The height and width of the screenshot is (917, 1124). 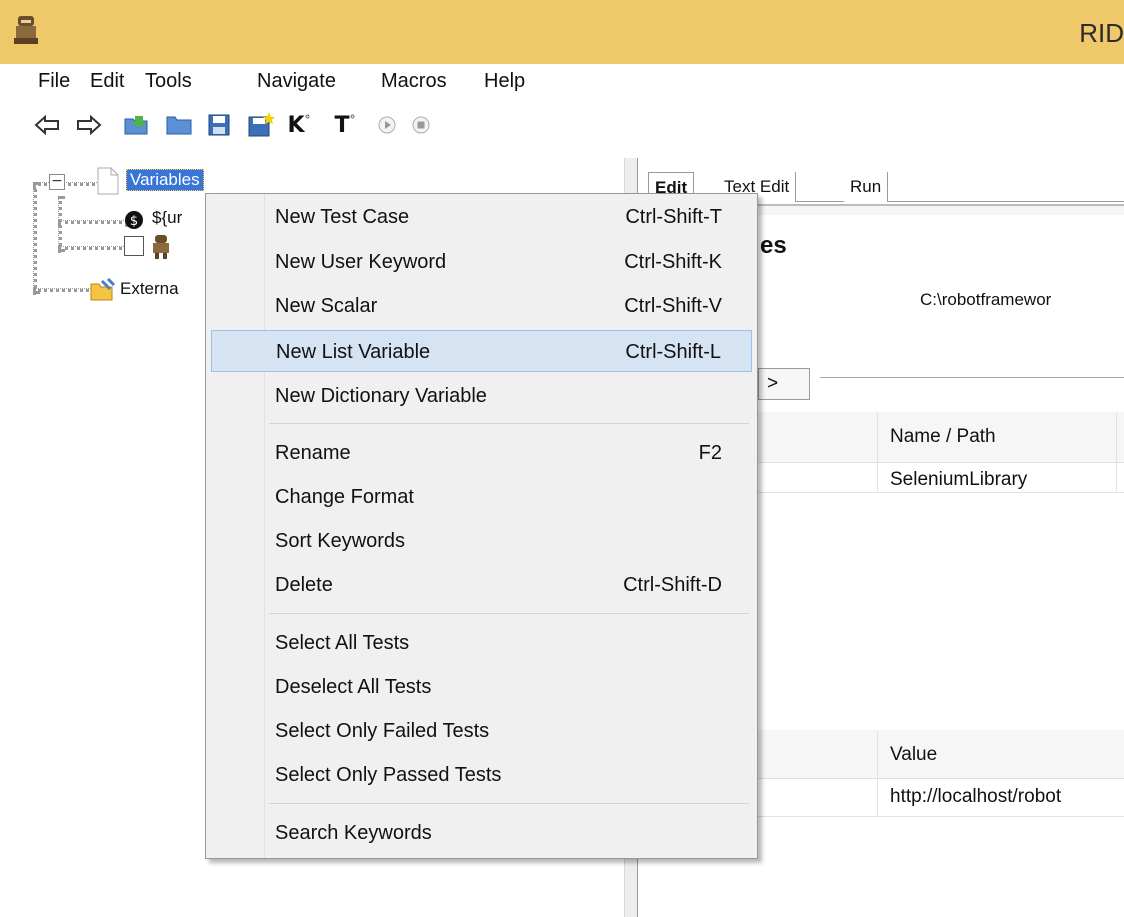 I want to click on editor-heading: es, so click(x=773, y=245).